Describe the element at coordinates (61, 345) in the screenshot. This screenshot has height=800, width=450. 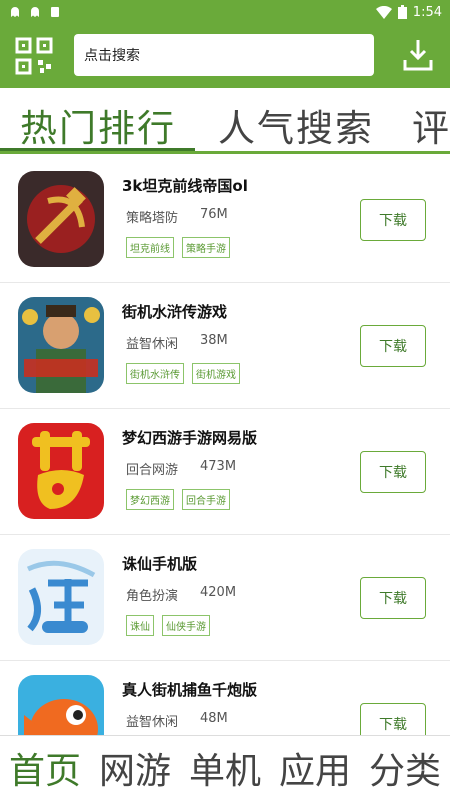
I see `water-margin-icon` at that location.